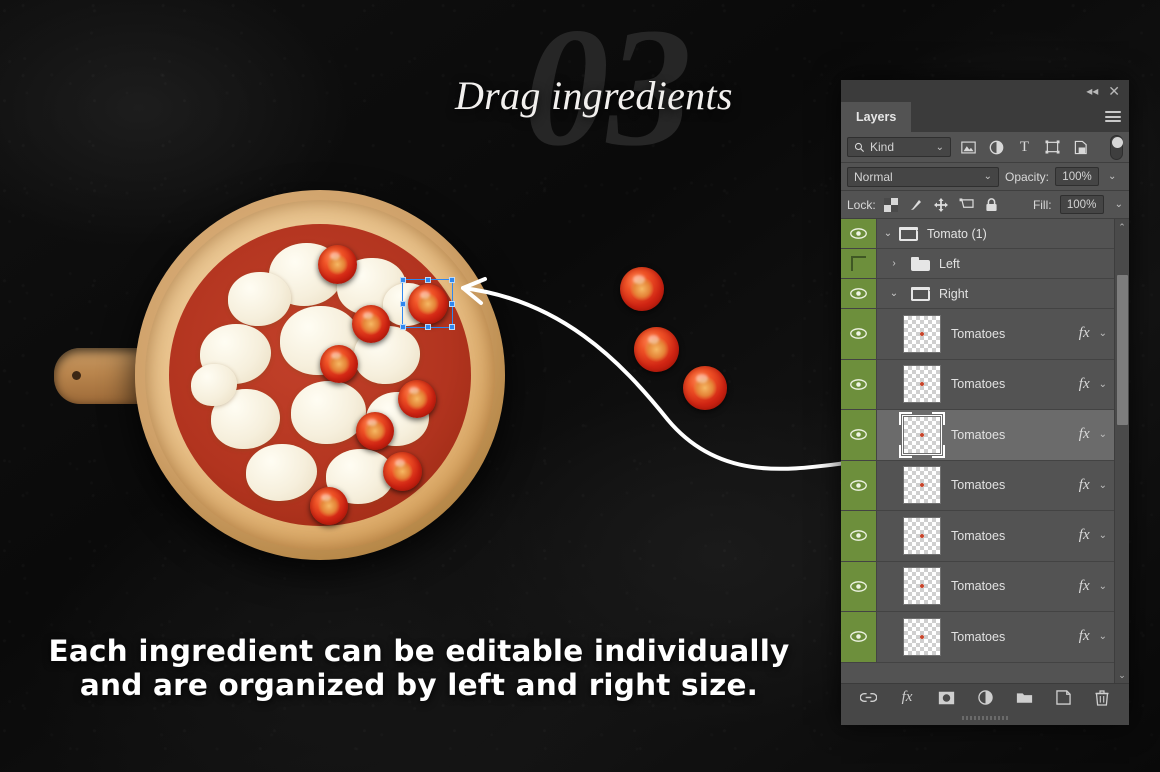 The width and height of the screenshot is (1160, 772). I want to click on panel-resize-grip, so click(985, 718).